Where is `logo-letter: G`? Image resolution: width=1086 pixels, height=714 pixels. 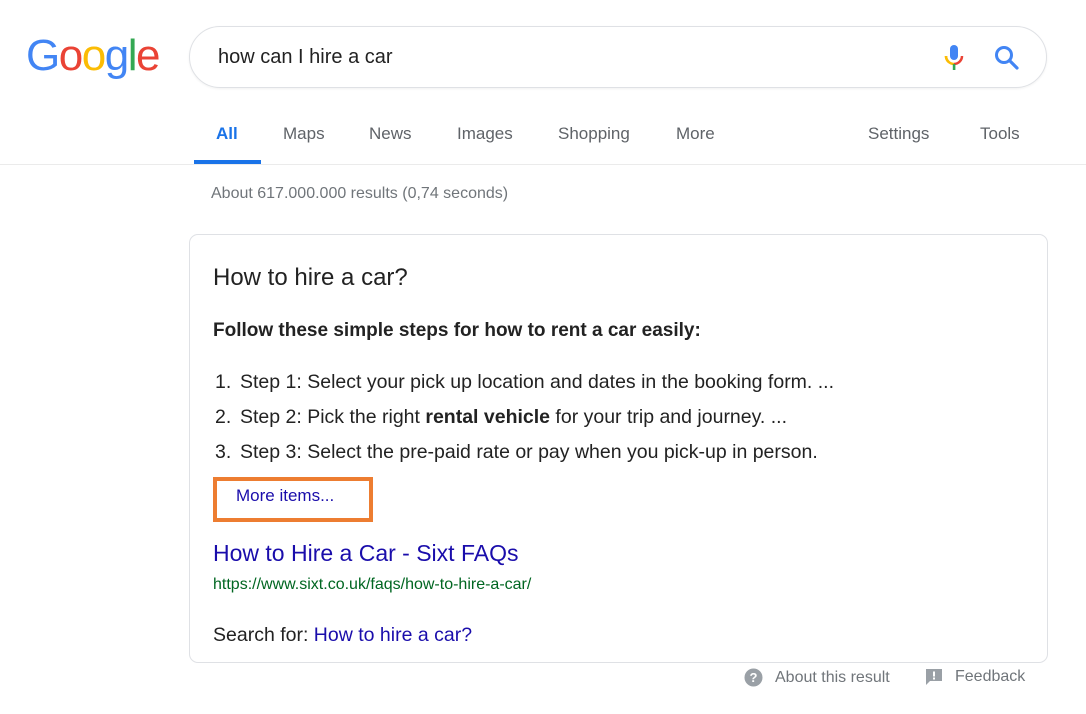 logo-letter: G is located at coordinates (43, 55).